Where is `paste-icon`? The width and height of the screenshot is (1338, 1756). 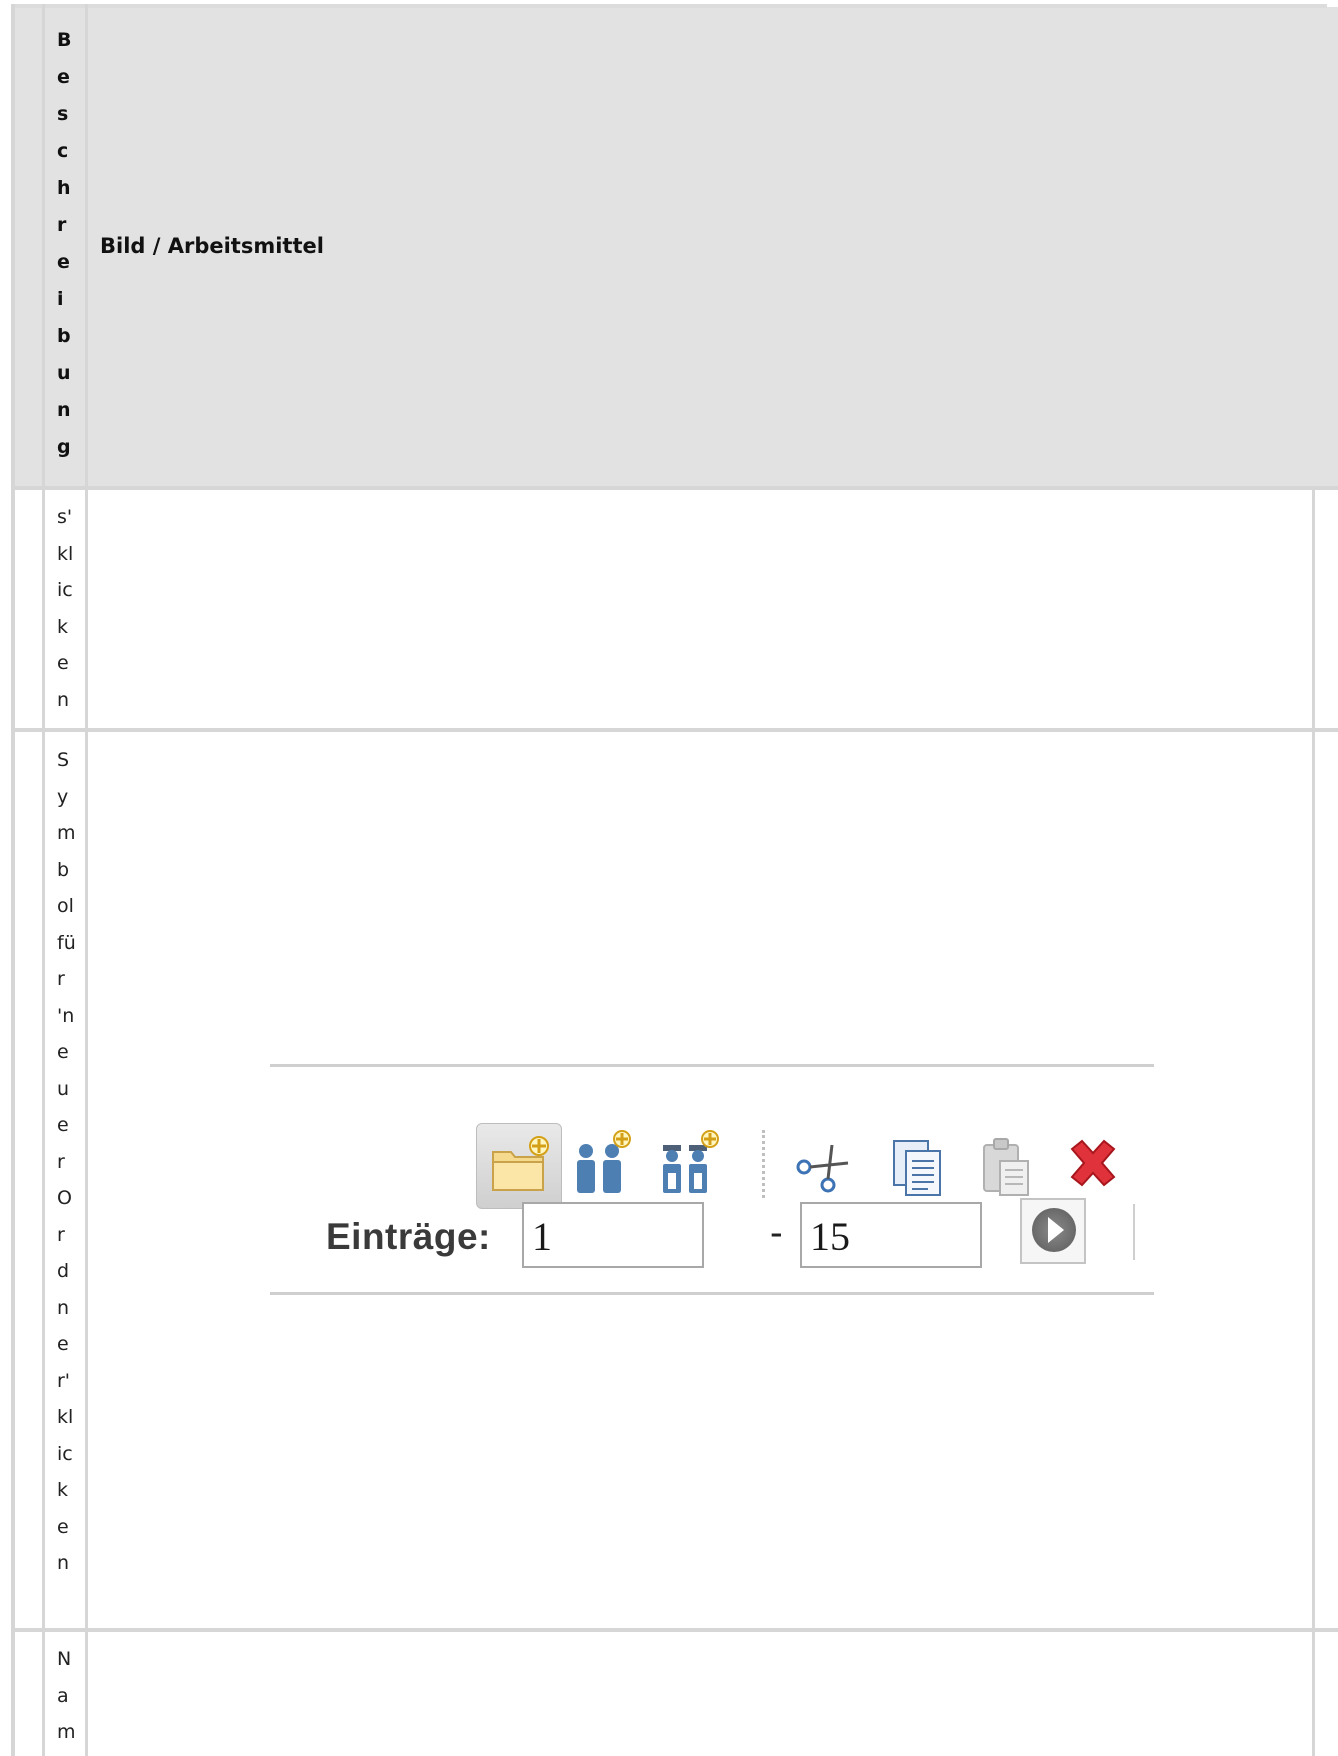
paste-icon is located at coordinates (1006, 1167).